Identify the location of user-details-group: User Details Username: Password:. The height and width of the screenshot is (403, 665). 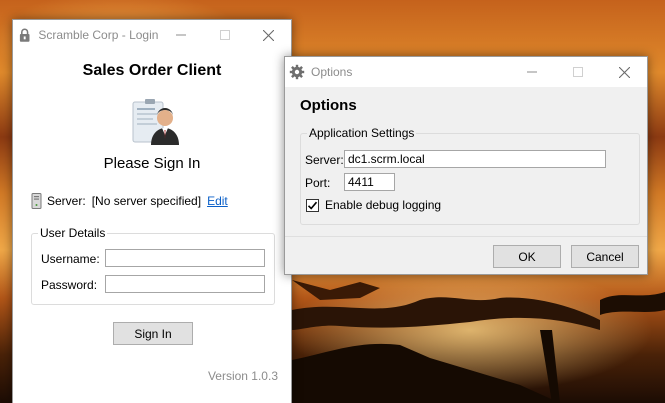
(153, 265).